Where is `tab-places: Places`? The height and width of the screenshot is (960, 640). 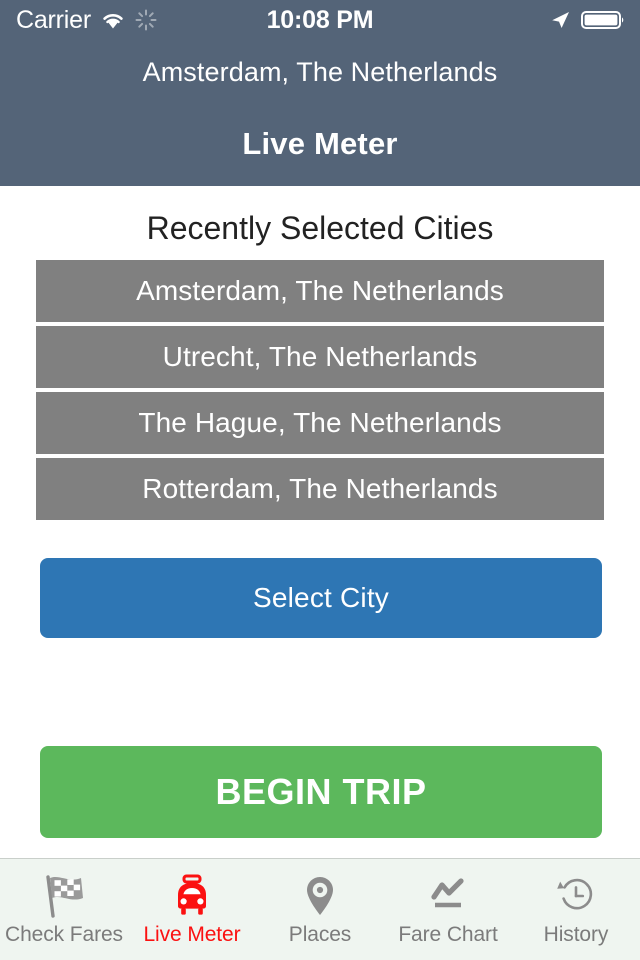 tab-places: Places is located at coordinates (320, 909).